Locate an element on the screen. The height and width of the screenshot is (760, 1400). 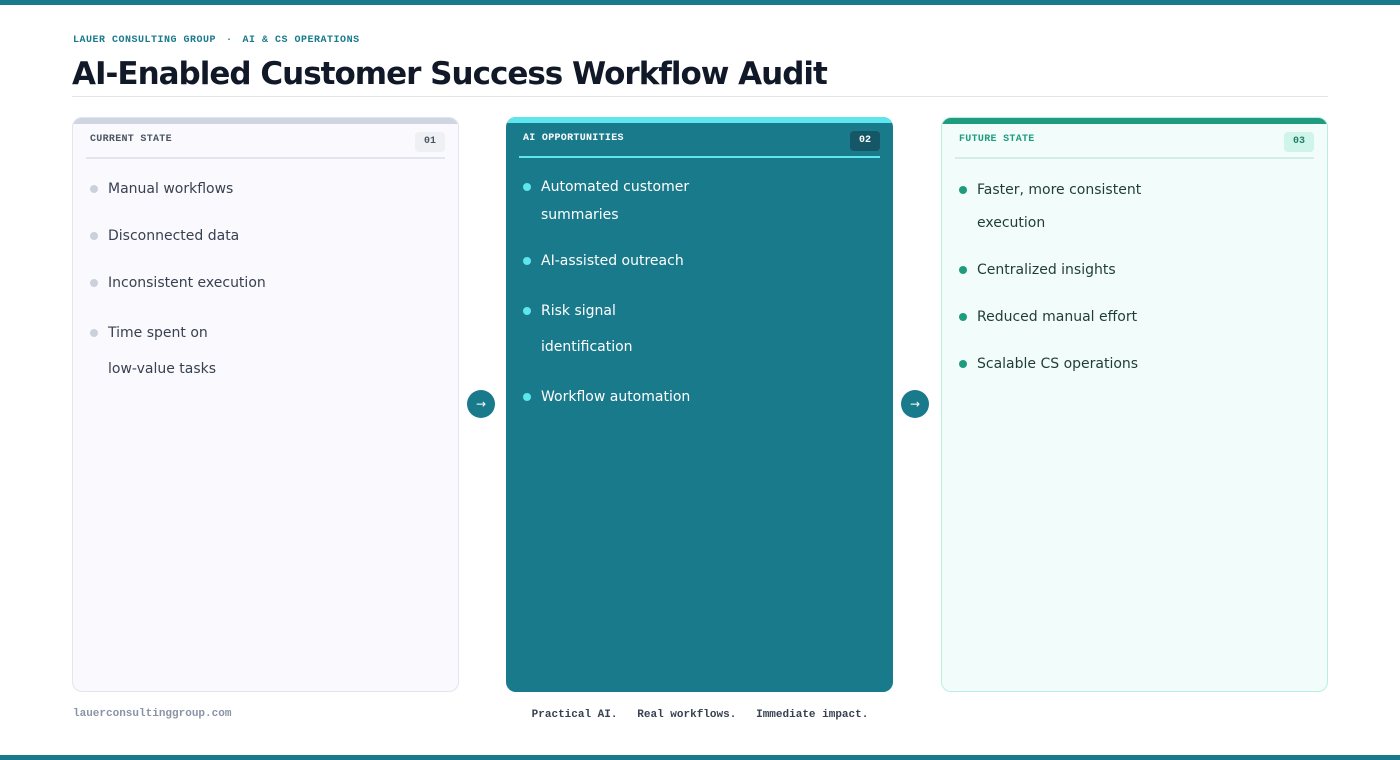
list-item-text: Workflow automation is located at coordinates (616, 397).